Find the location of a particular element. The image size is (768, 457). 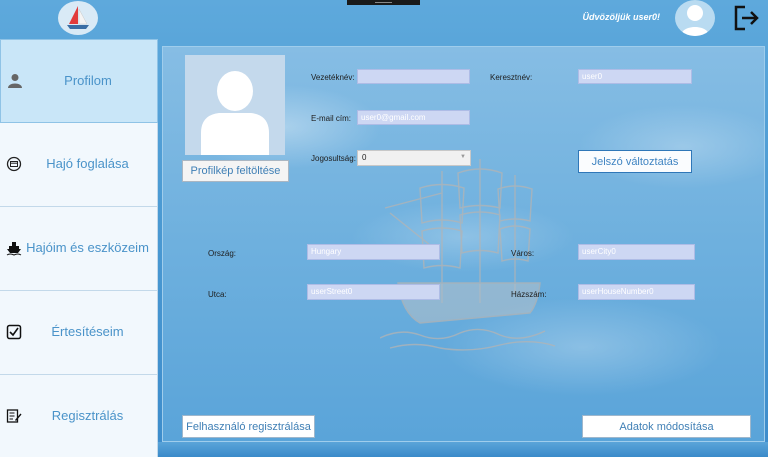

sidebar-item-booking: Hajó foglalása is located at coordinates (79, 165).